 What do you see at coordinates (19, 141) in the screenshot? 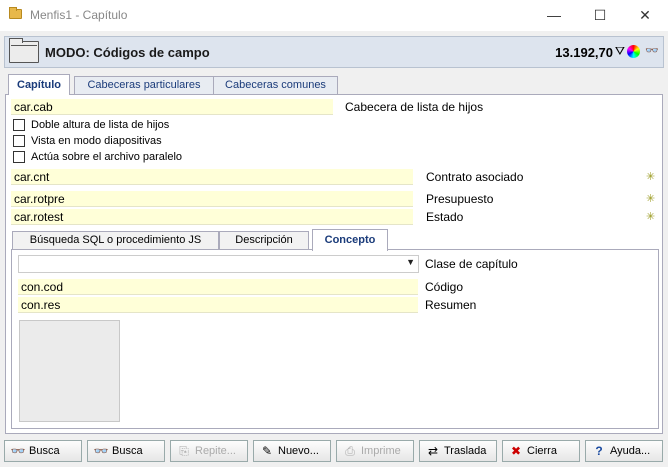
I see `vista-diapositivas-checkbox` at bounding box center [19, 141].